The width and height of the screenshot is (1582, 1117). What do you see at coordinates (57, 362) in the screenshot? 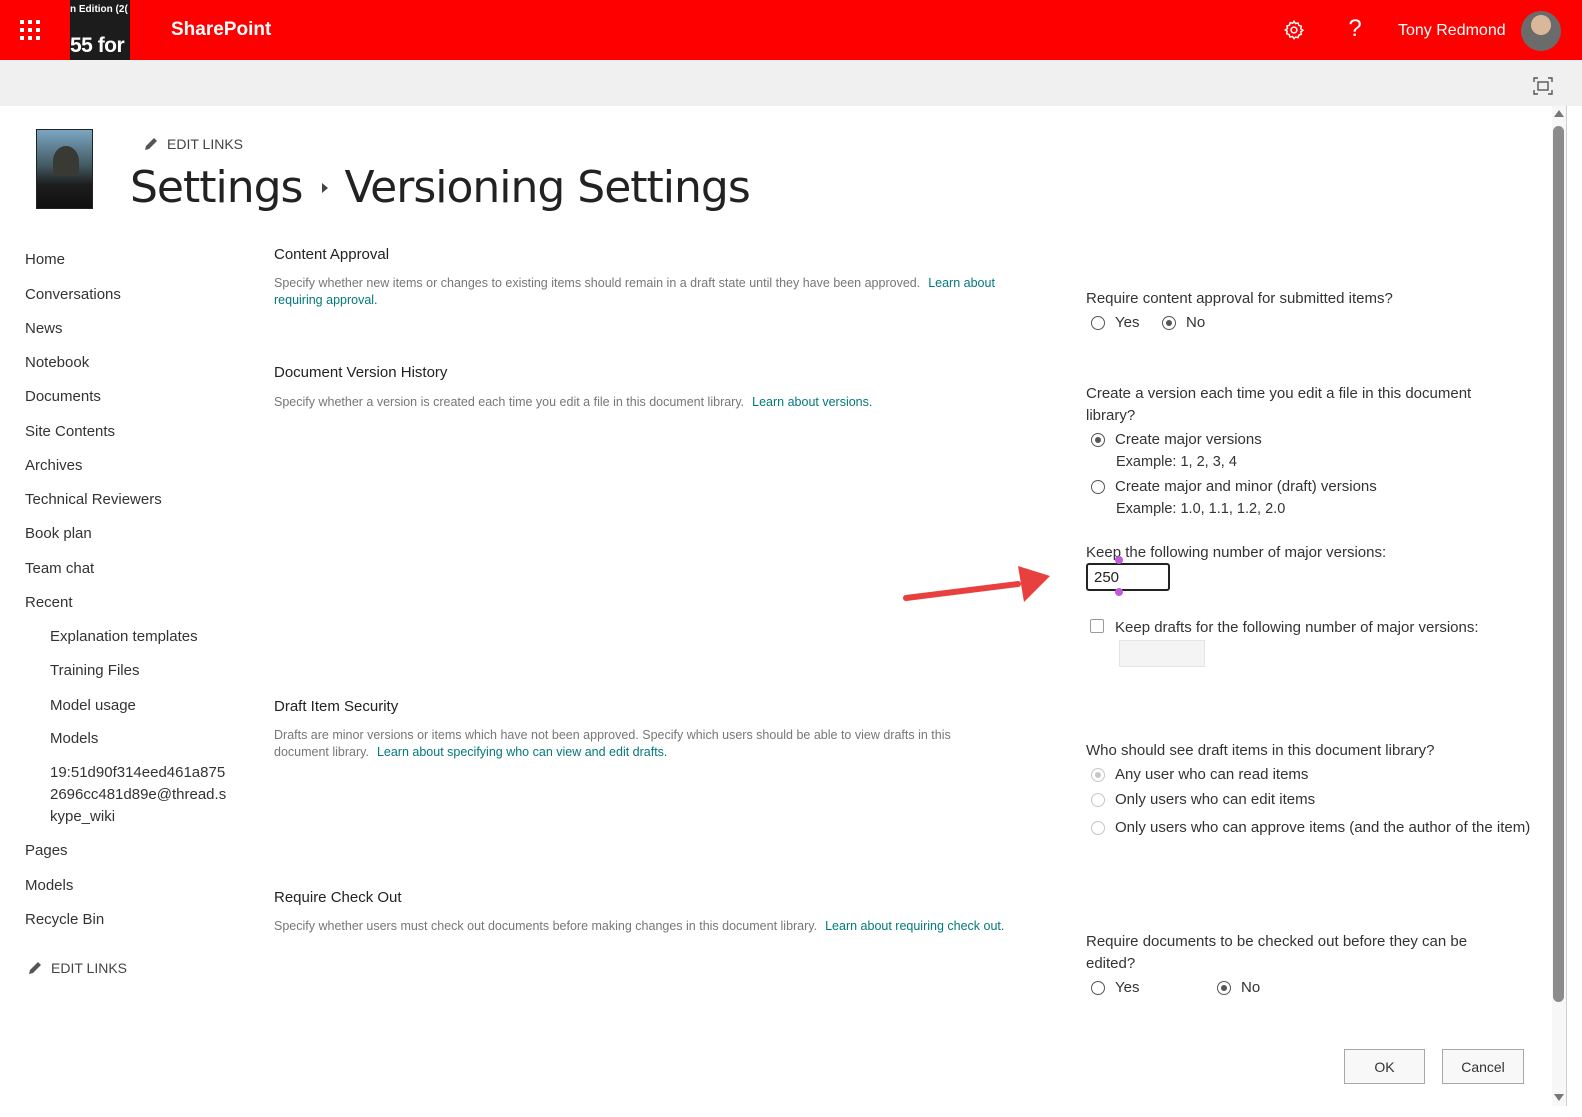
I see `nav-item-notebook: Notebook` at bounding box center [57, 362].